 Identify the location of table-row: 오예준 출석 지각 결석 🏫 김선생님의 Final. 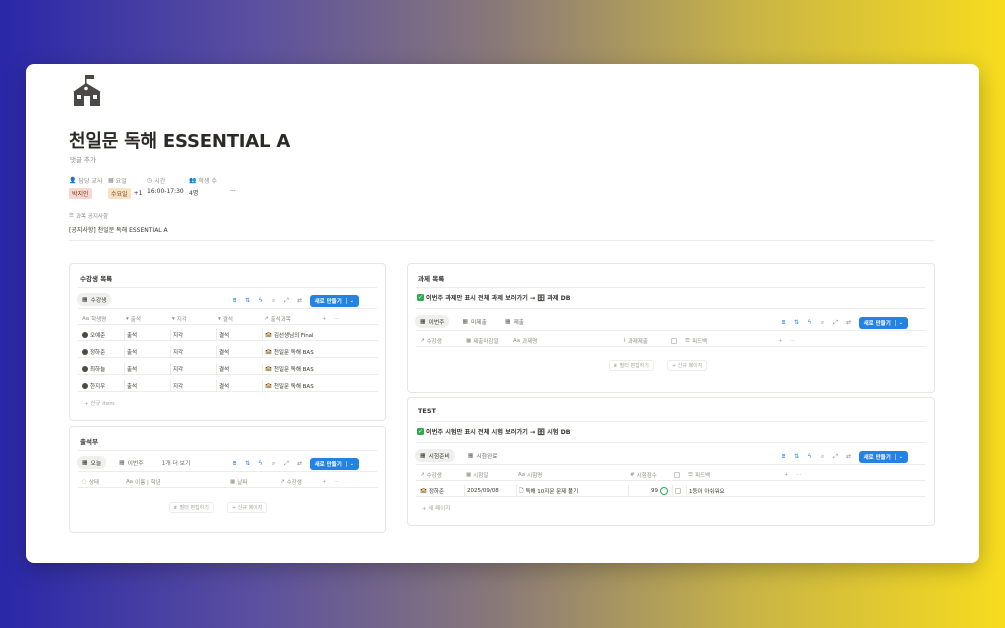
(228, 335).